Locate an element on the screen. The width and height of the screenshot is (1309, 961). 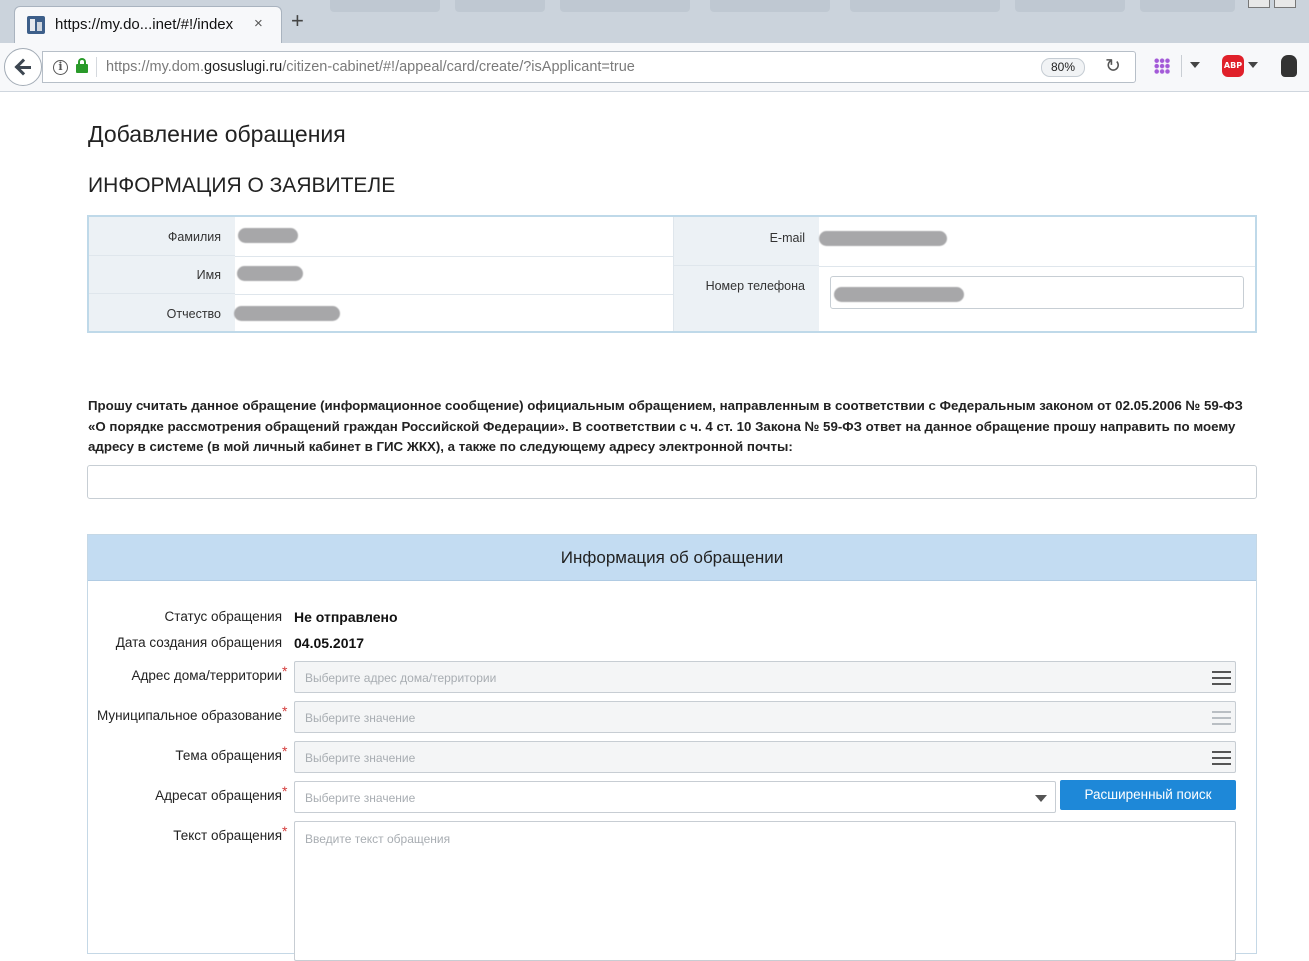
addressee-placeholder: Выберите значение is located at coordinates (360, 798).